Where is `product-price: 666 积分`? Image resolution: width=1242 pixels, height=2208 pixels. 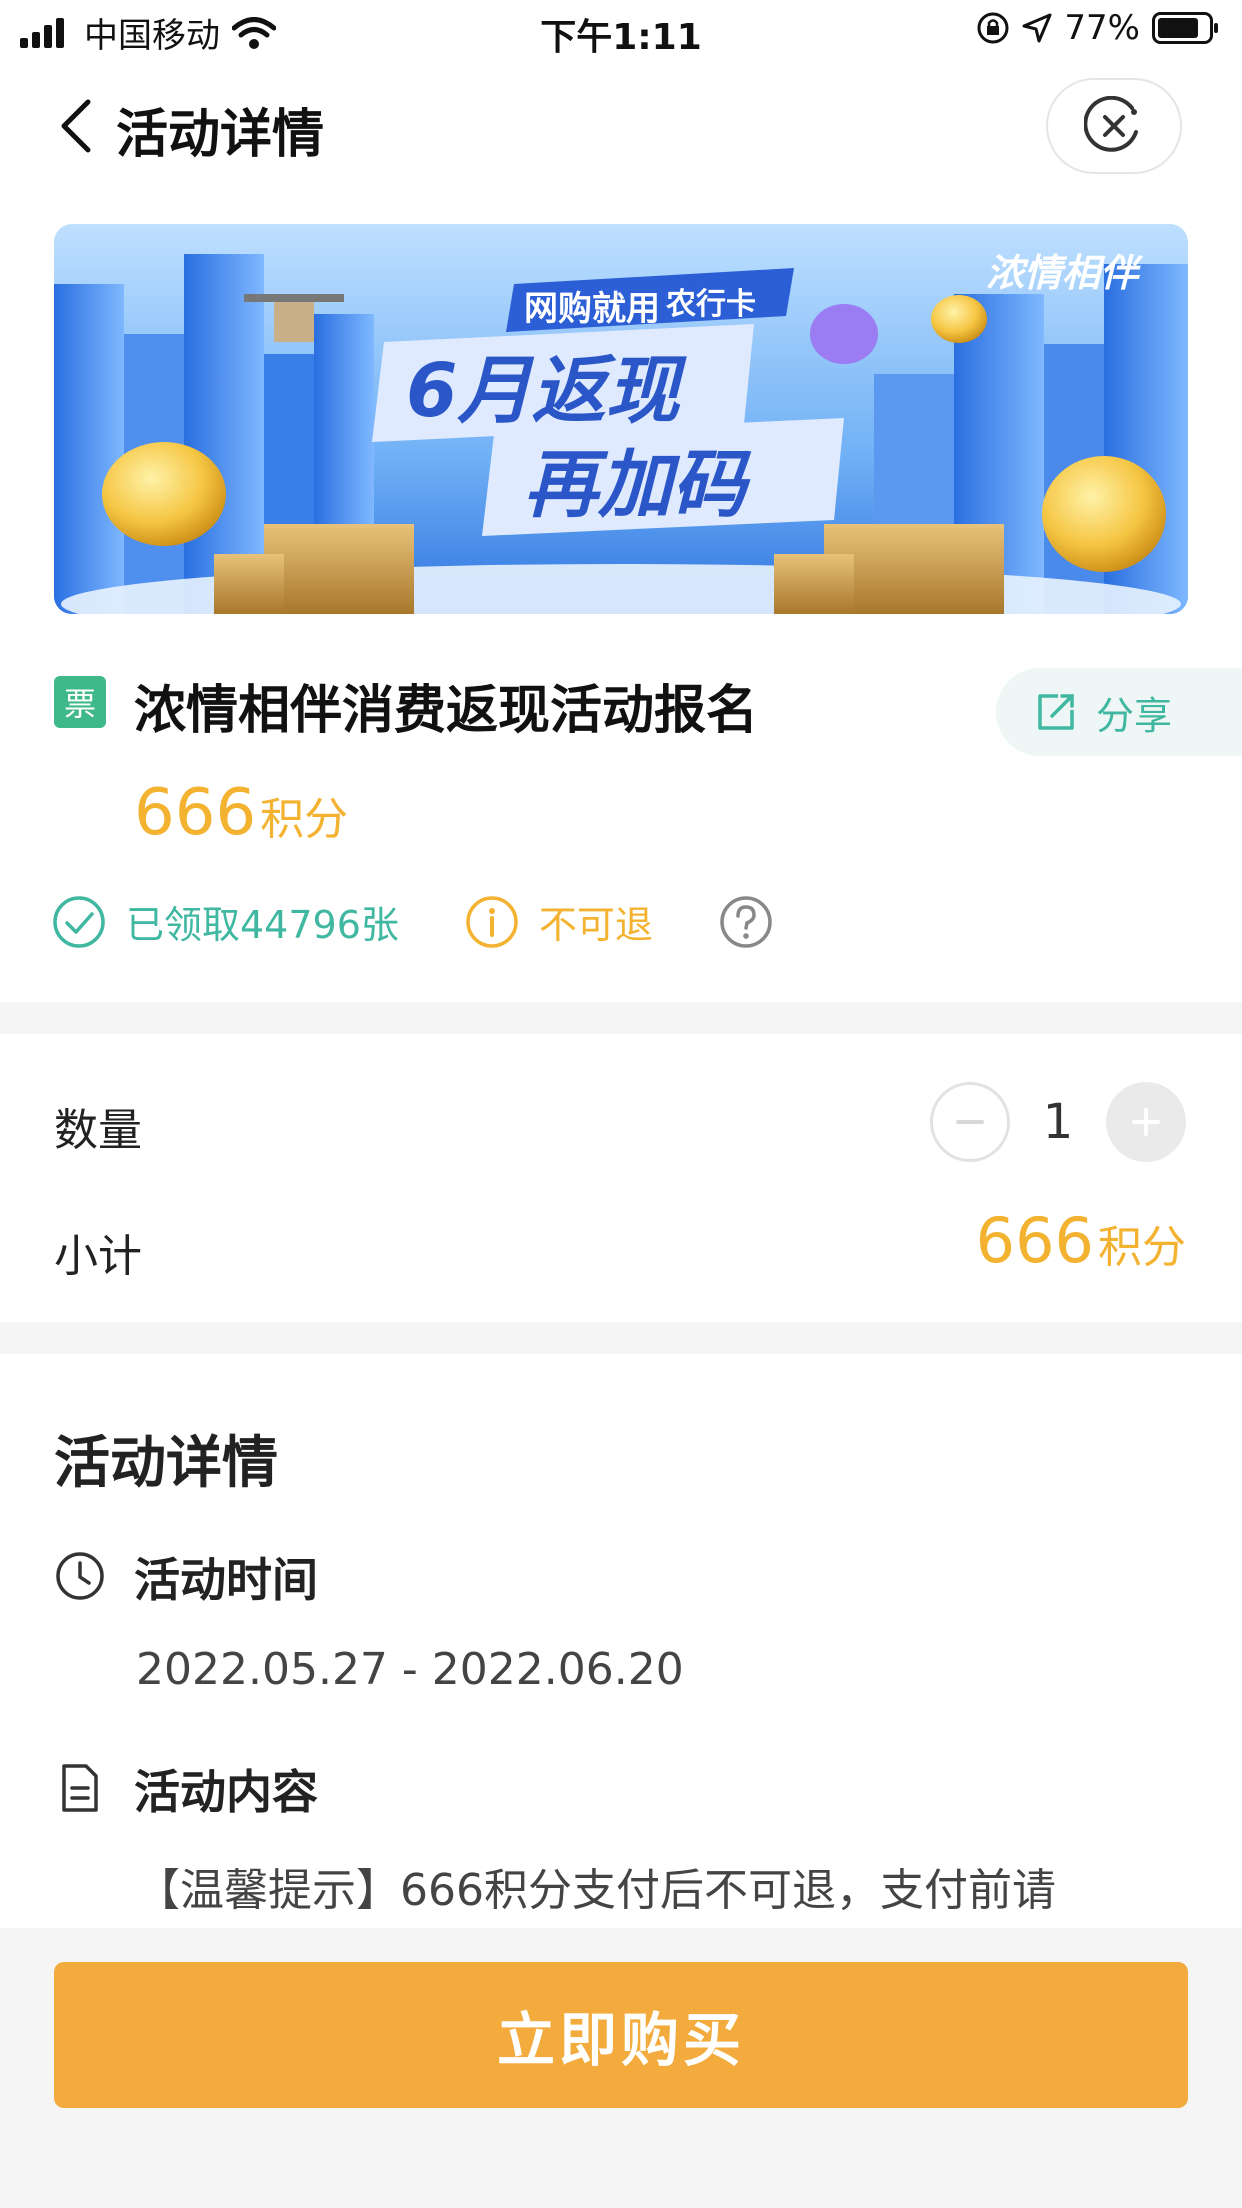 product-price: 666 积分 is located at coordinates (241, 813).